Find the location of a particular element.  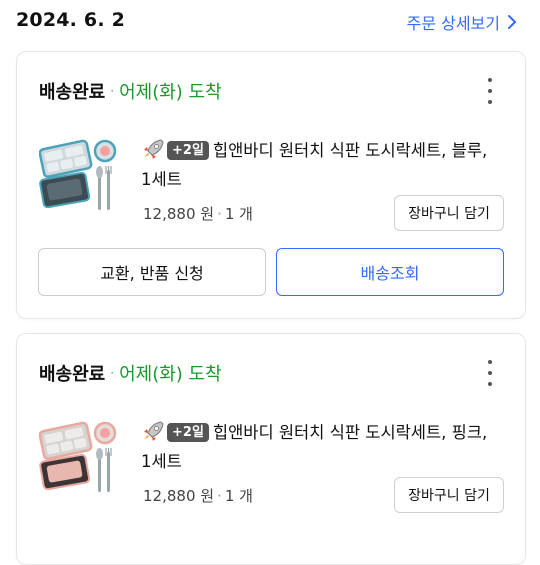

product-title: +2일 힙앤바디 원터치 식판 도시락세트, 핑크, 1세트 is located at coordinates (321, 447).